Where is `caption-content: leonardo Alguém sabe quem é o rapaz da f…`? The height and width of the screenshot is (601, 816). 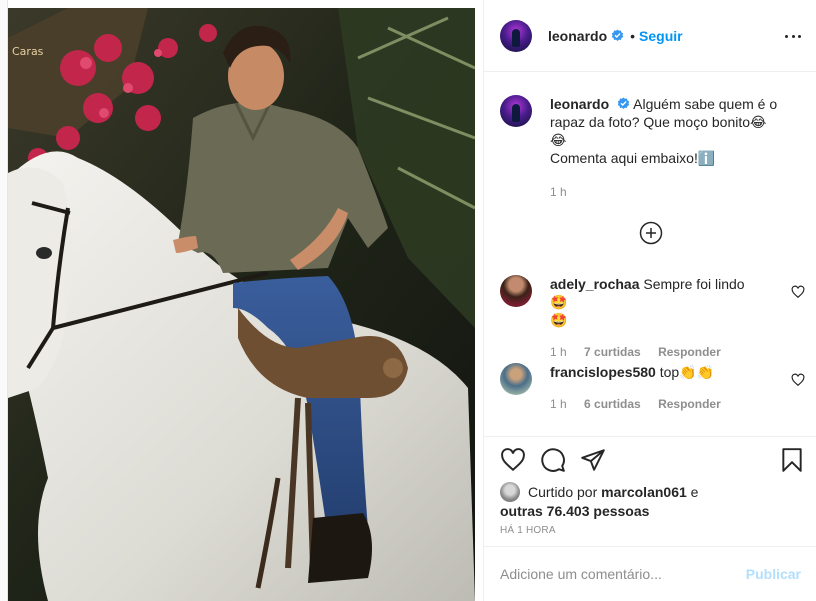
caption-content: leonardo Alguém sabe quem é o rapaz da f… is located at coordinates (665, 148).